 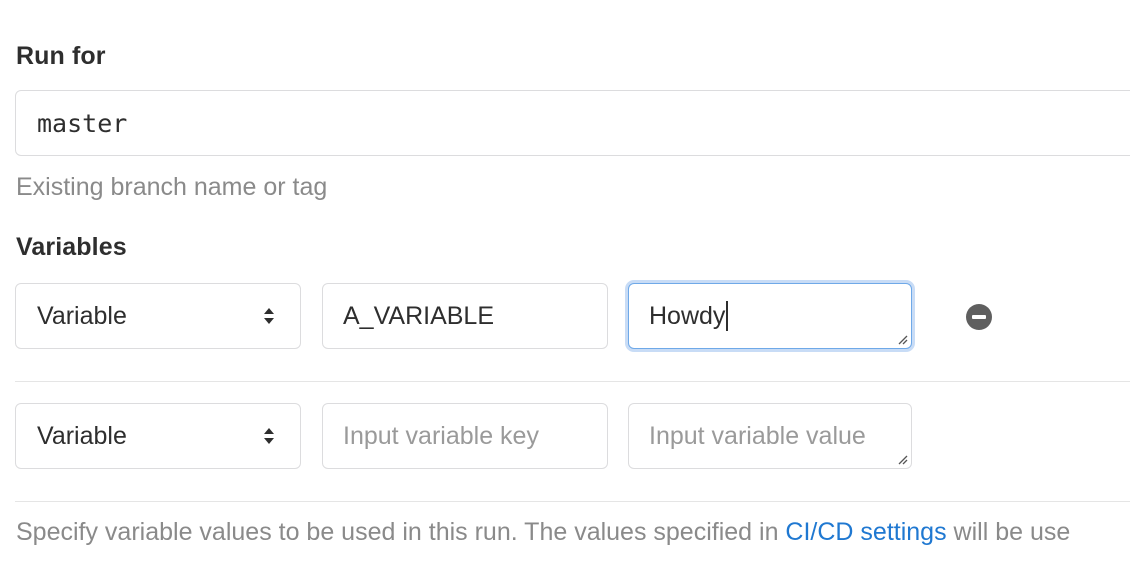 I want to click on text-caret, so click(x=727, y=316).